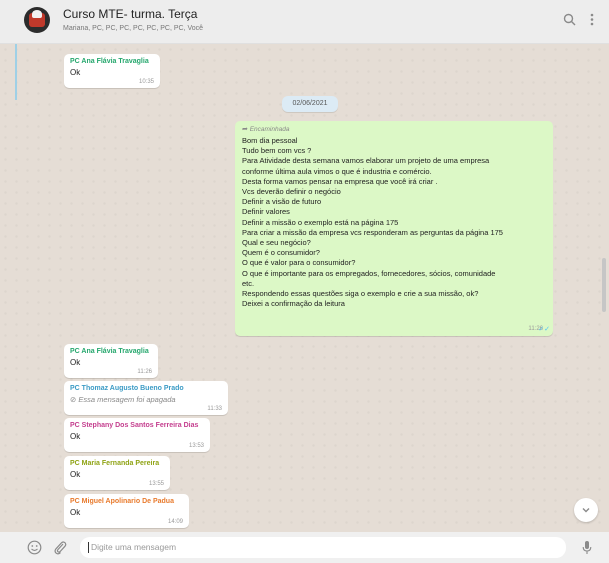 The height and width of the screenshot is (563, 609). What do you see at coordinates (310, 104) in the screenshot?
I see `date-divider: 02/06/2021` at bounding box center [310, 104].